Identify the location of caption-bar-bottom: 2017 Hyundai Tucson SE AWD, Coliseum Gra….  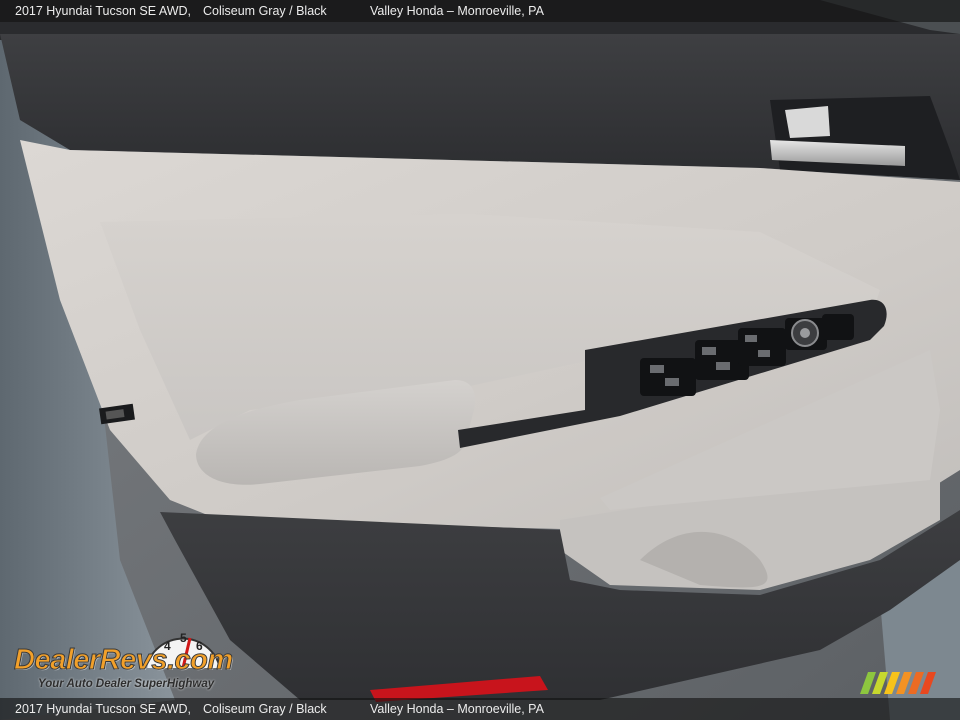
(480, 709).